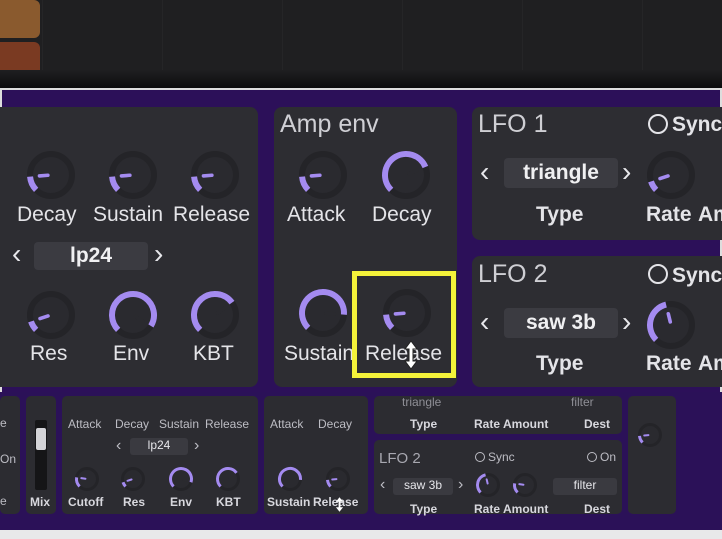 The width and height of the screenshot is (722, 539). Describe the element at coordinates (526, 509) in the screenshot. I see `mini-lfo2-amount-label: Amount` at that location.